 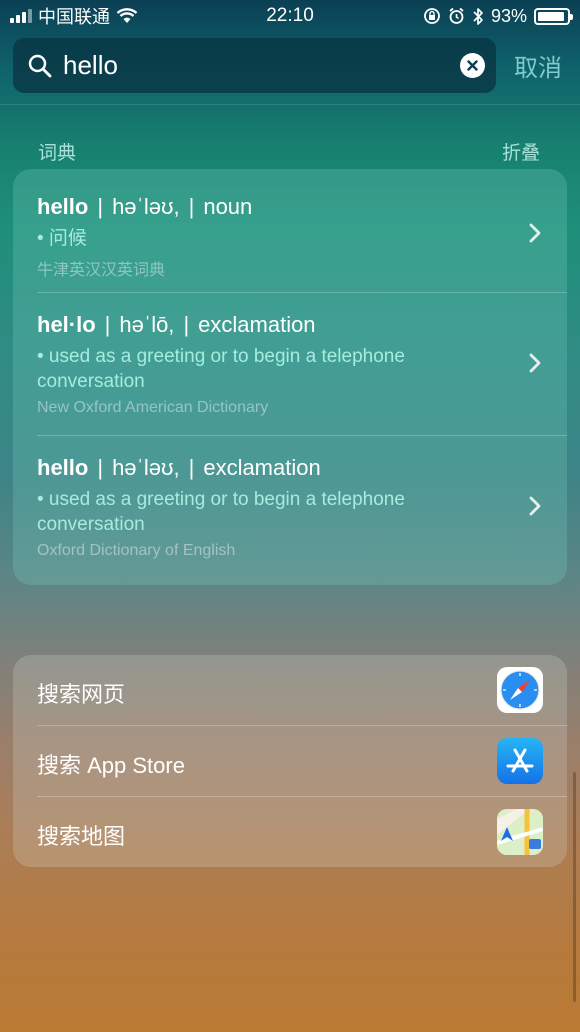 I want to click on search-bar, so click(x=254, y=65).